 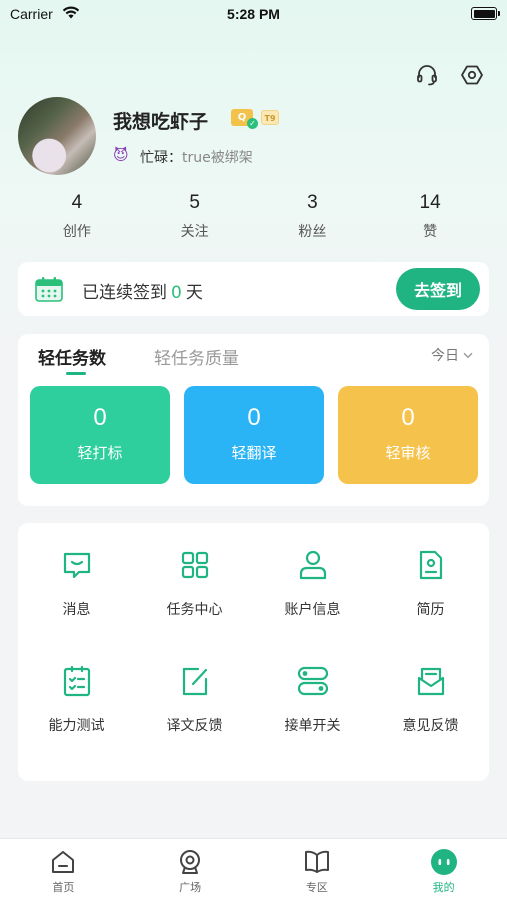 I want to click on menu-item-ability-test: 能力测试, so click(x=76, y=699).